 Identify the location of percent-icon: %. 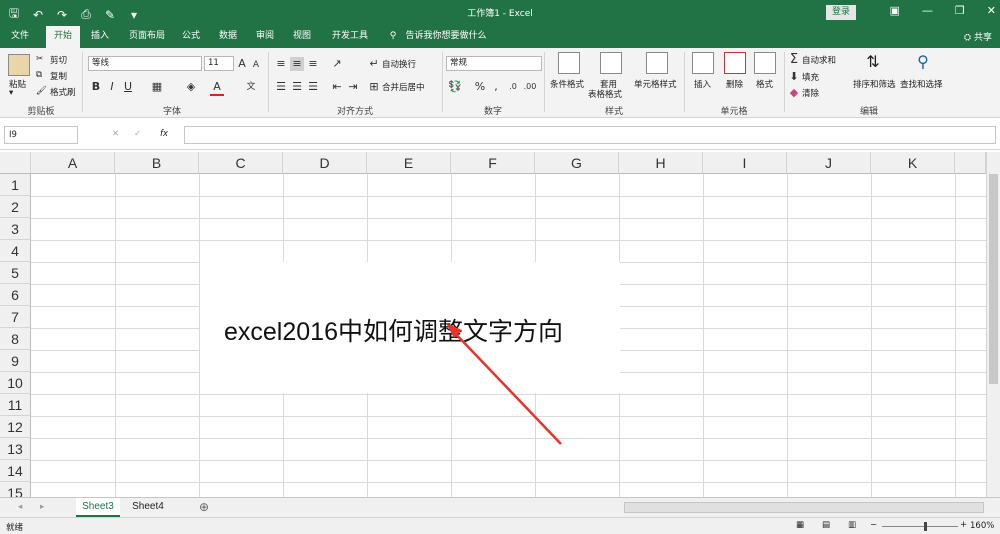
(480, 87).